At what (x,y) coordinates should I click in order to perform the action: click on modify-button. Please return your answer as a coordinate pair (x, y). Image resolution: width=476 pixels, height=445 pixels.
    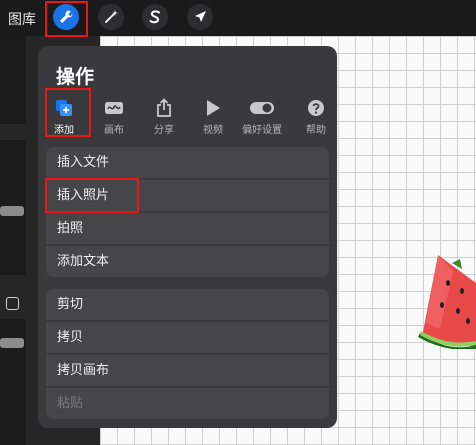
    Looking at the image, I should click on (12, 303).